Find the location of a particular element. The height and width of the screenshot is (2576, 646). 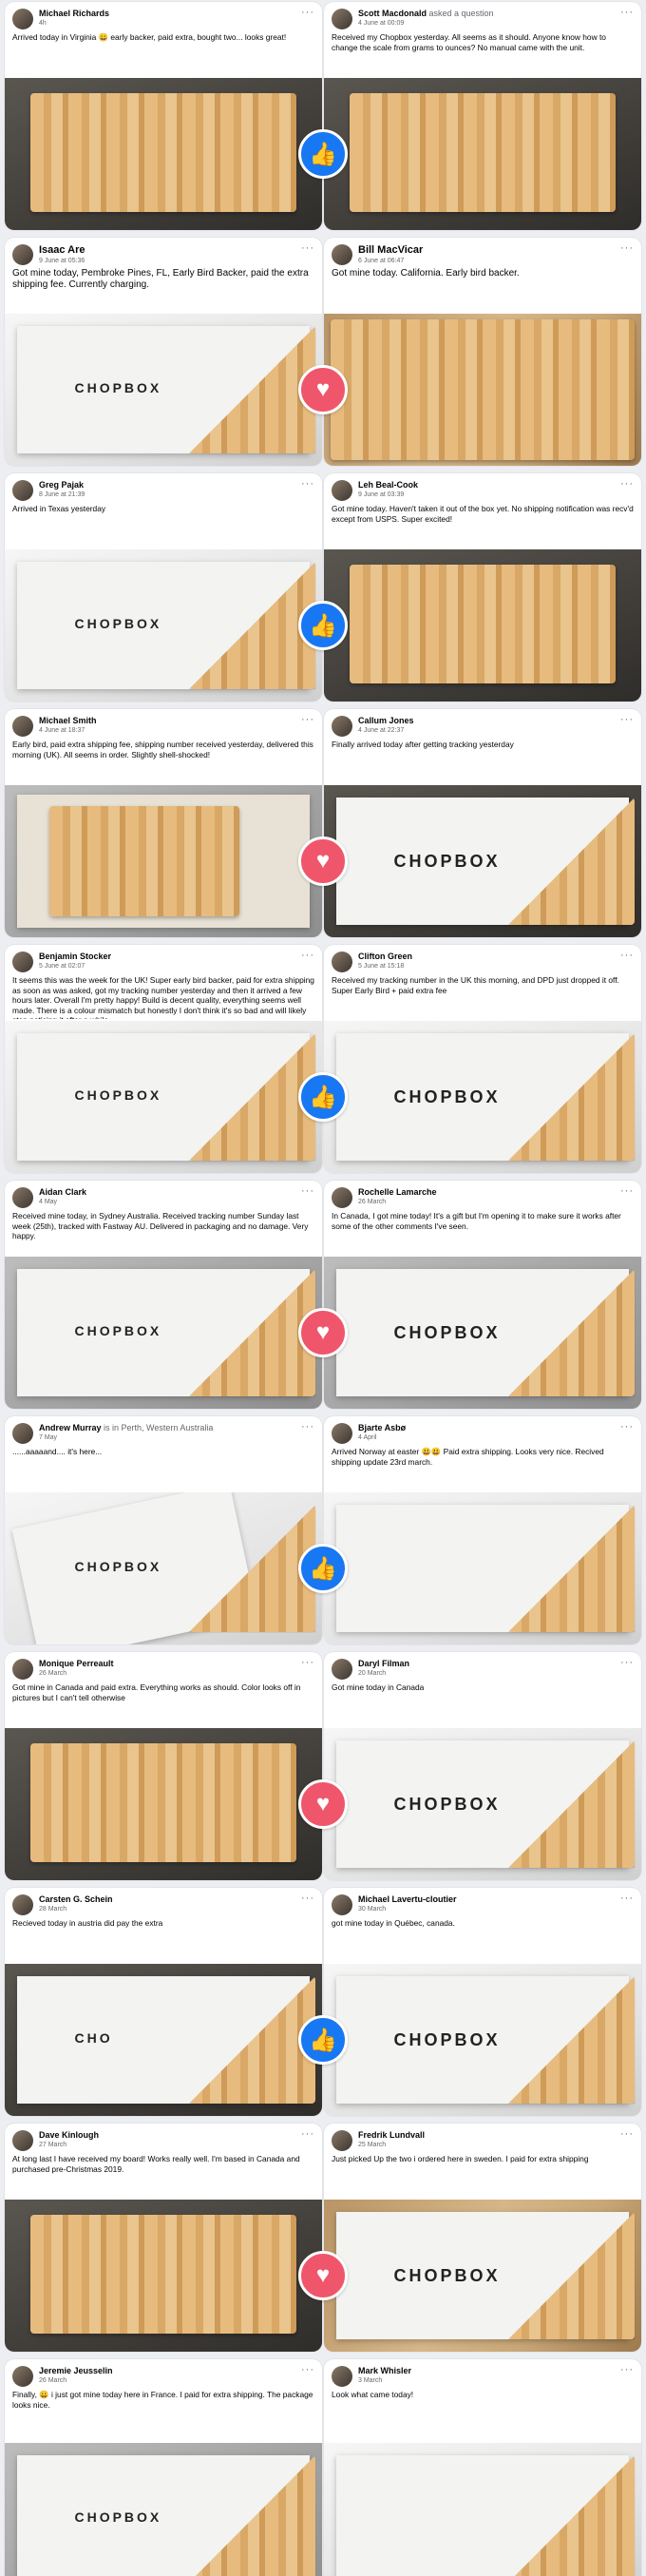

author-name: Bill MacVicar is located at coordinates (390, 250).